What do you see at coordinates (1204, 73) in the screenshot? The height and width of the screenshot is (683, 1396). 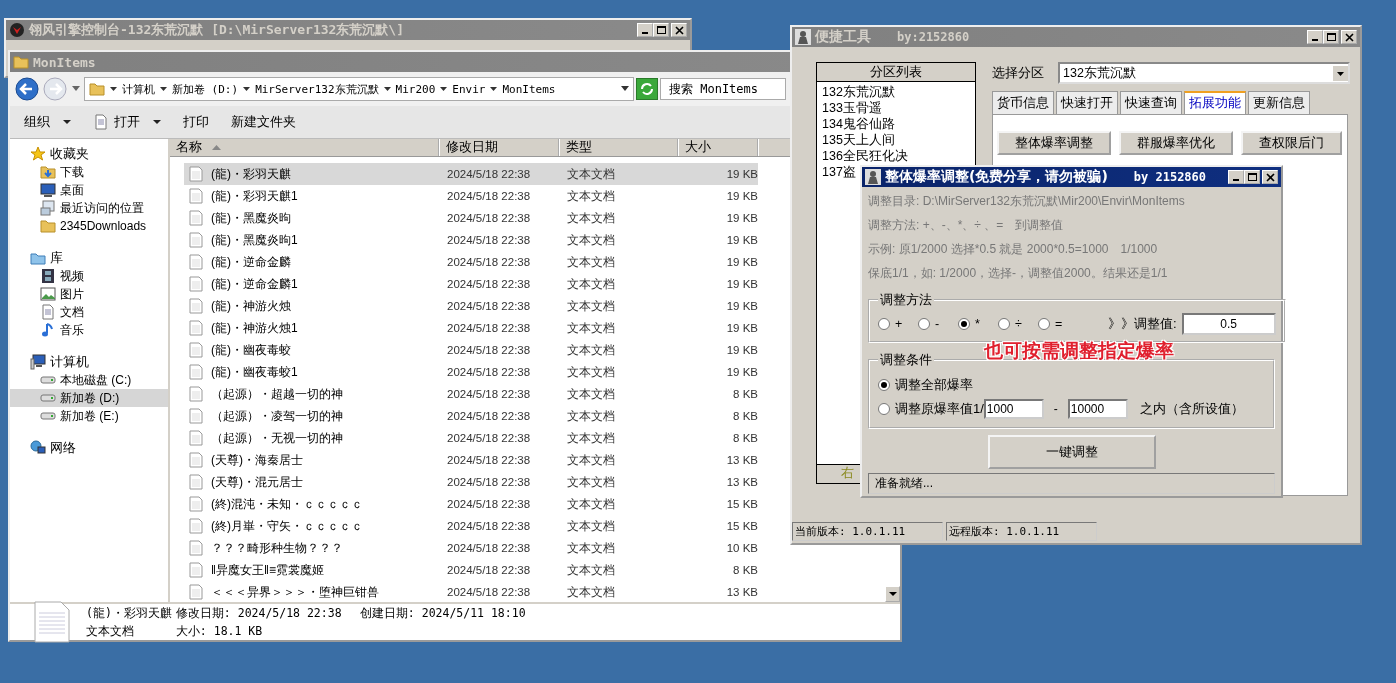 I see `partition-dropdown: 132东荒沉默` at bounding box center [1204, 73].